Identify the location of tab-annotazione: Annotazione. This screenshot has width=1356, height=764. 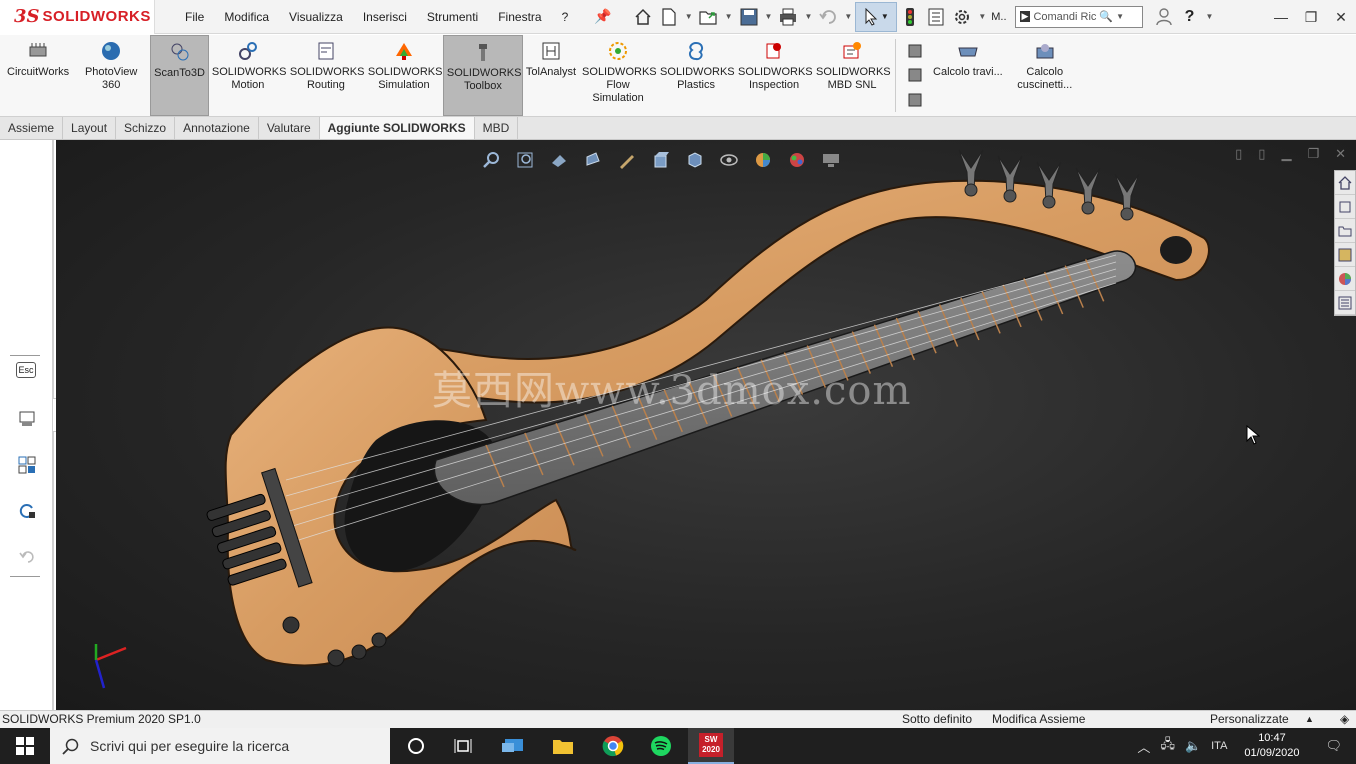
(217, 128).